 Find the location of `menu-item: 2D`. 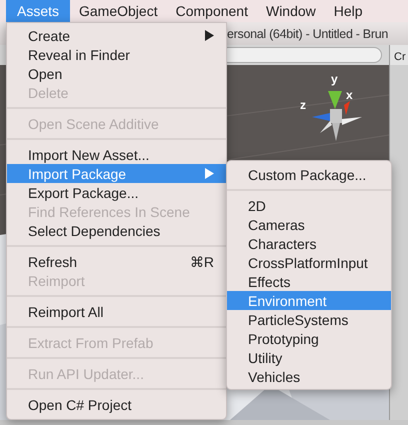

menu-item: 2D is located at coordinates (309, 205).